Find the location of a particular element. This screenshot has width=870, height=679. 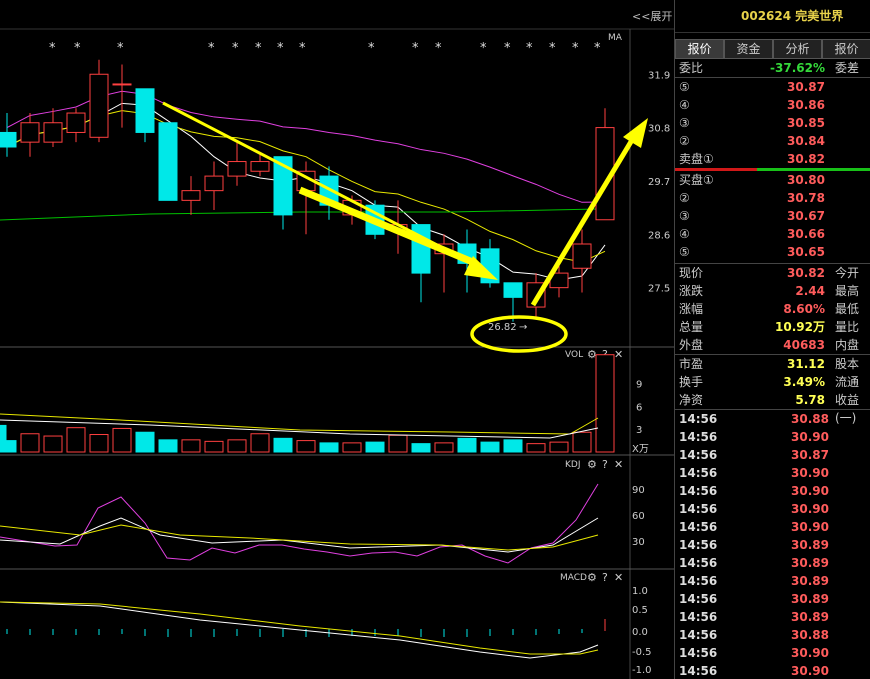

stats-block-2: 市盈 31.12 股本 换手 3.49% 流通 净资 5.78 收益(一) is located at coordinates (772, 390).